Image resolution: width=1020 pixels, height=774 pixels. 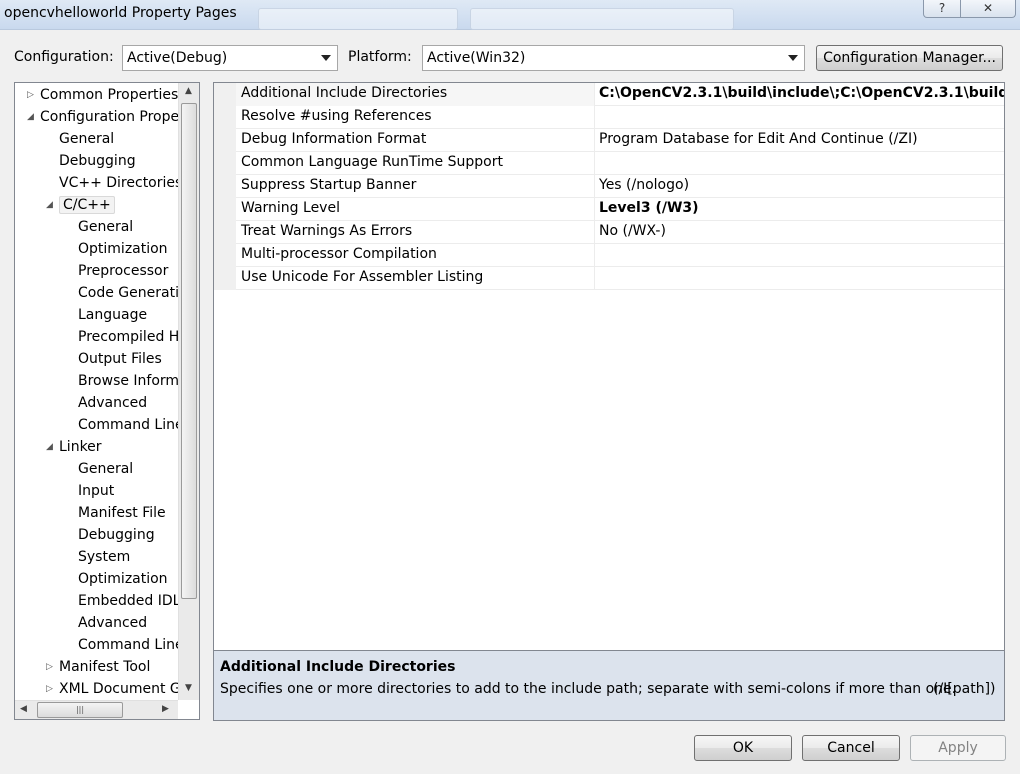 What do you see at coordinates (188, 91) in the screenshot?
I see `scroll-up-icon: ▲` at bounding box center [188, 91].